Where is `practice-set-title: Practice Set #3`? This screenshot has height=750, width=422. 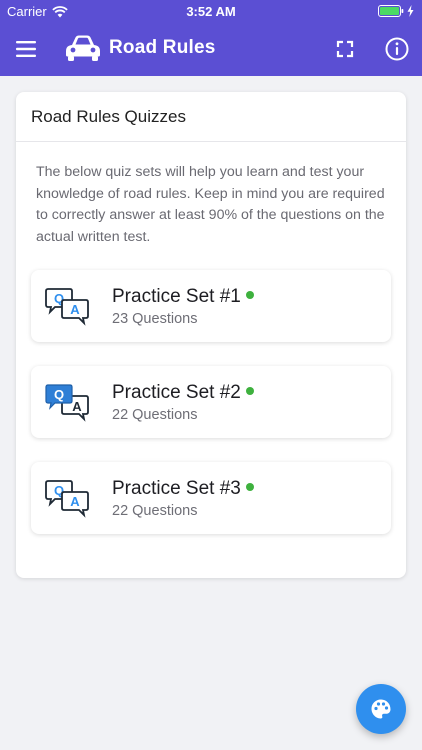 practice-set-title: Practice Set #3 is located at coordinates (183, 489).